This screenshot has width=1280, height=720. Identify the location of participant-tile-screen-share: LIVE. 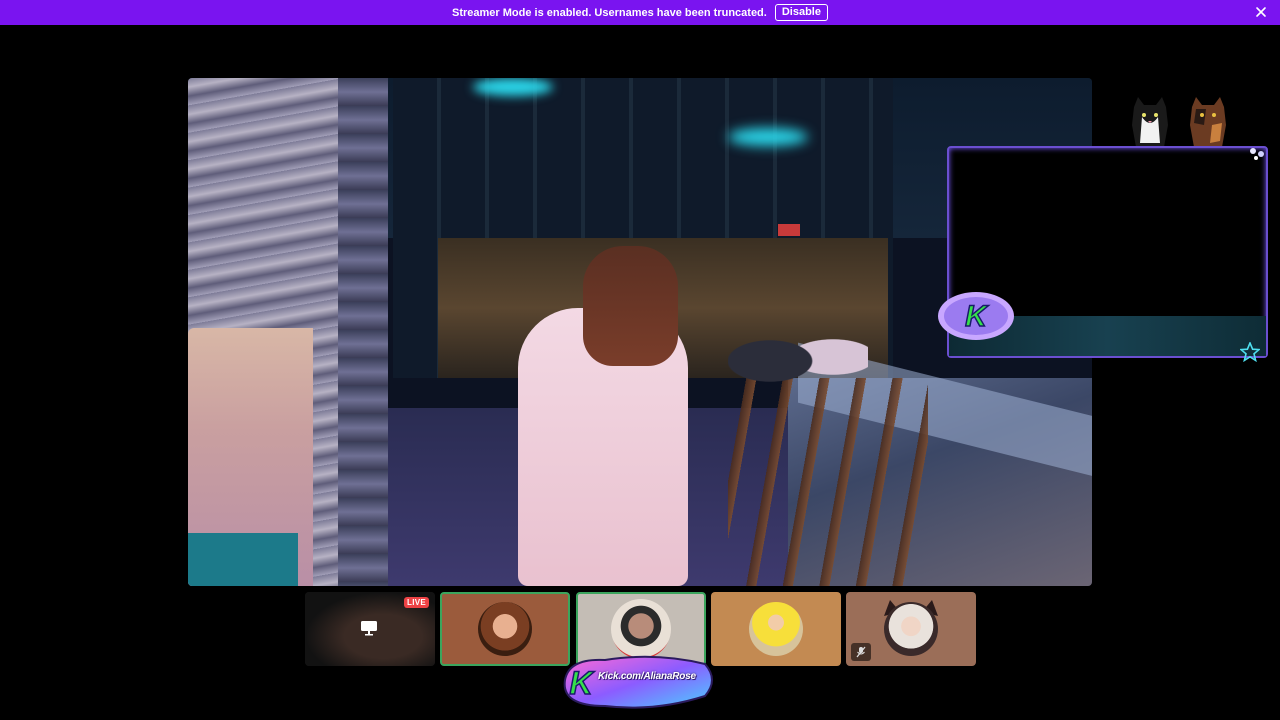
(370, 629).